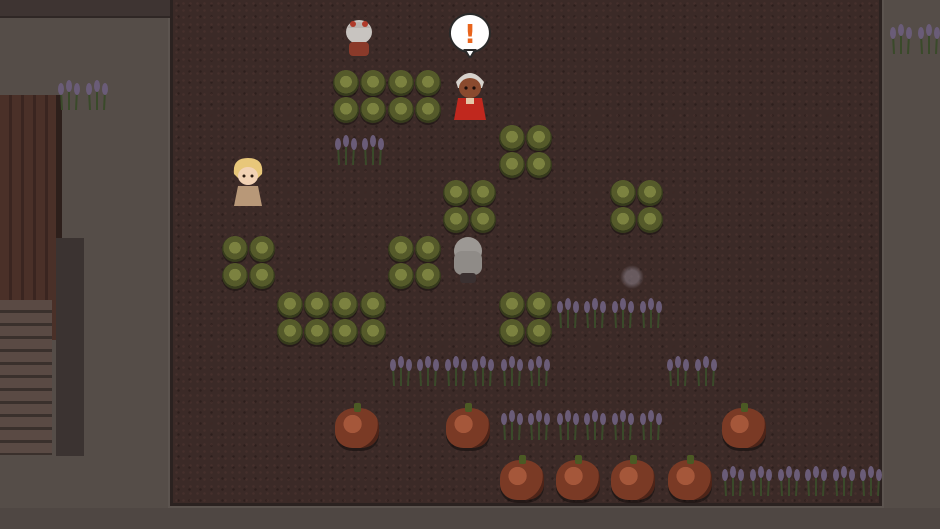 The width and height of the screenshot is (940, 529). Describe the element at coordinates (470, 518) in the screenshot. I see `dirt-path-bottom` at that location.